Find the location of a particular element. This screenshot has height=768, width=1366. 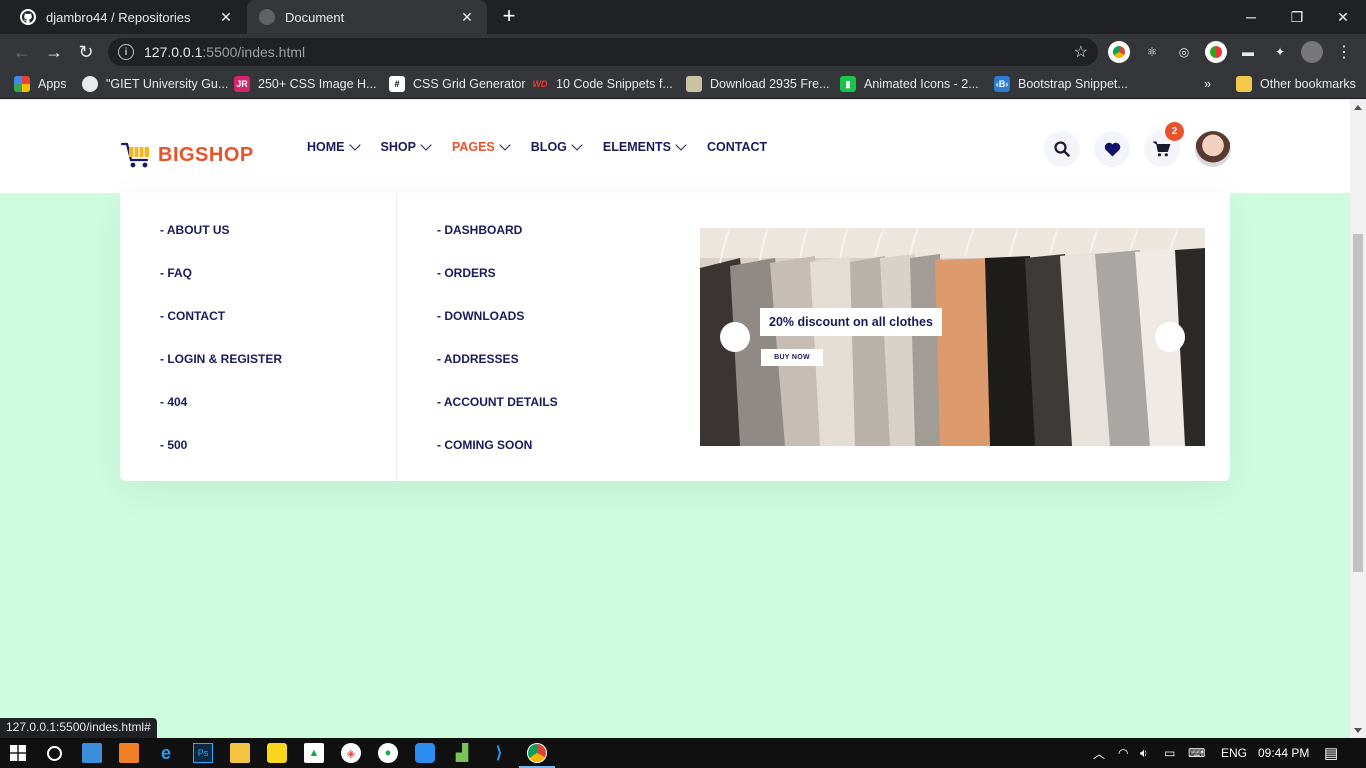

language-indicator: ENG is located at coordinates (1234, 753).